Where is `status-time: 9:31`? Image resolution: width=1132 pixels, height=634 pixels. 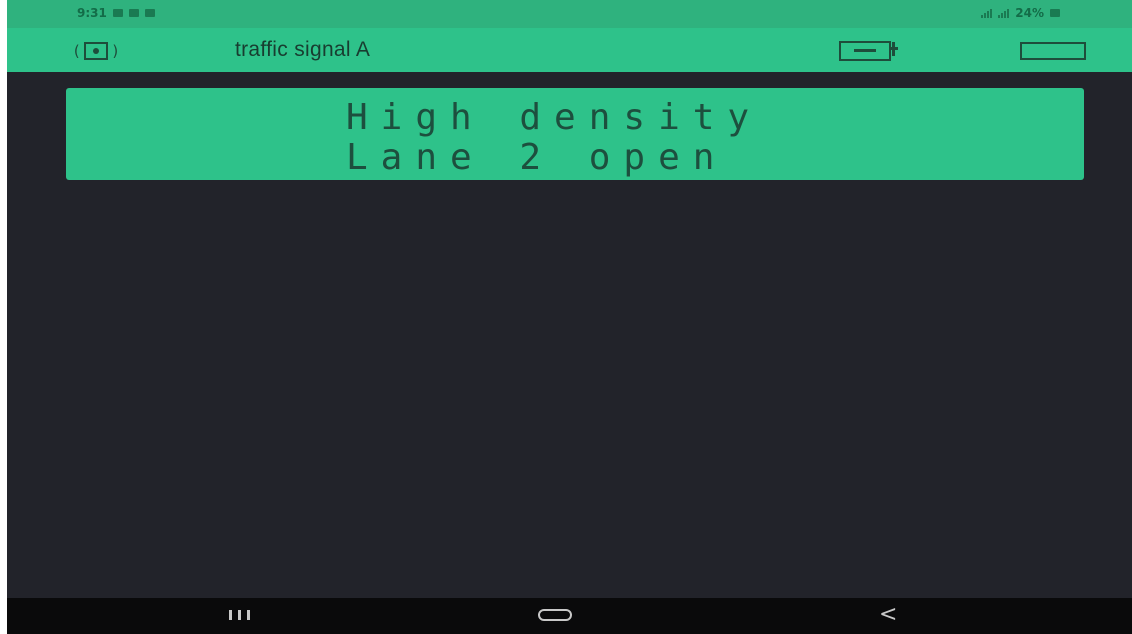
status-time: 9:31 is located at coordinates (92, 13).